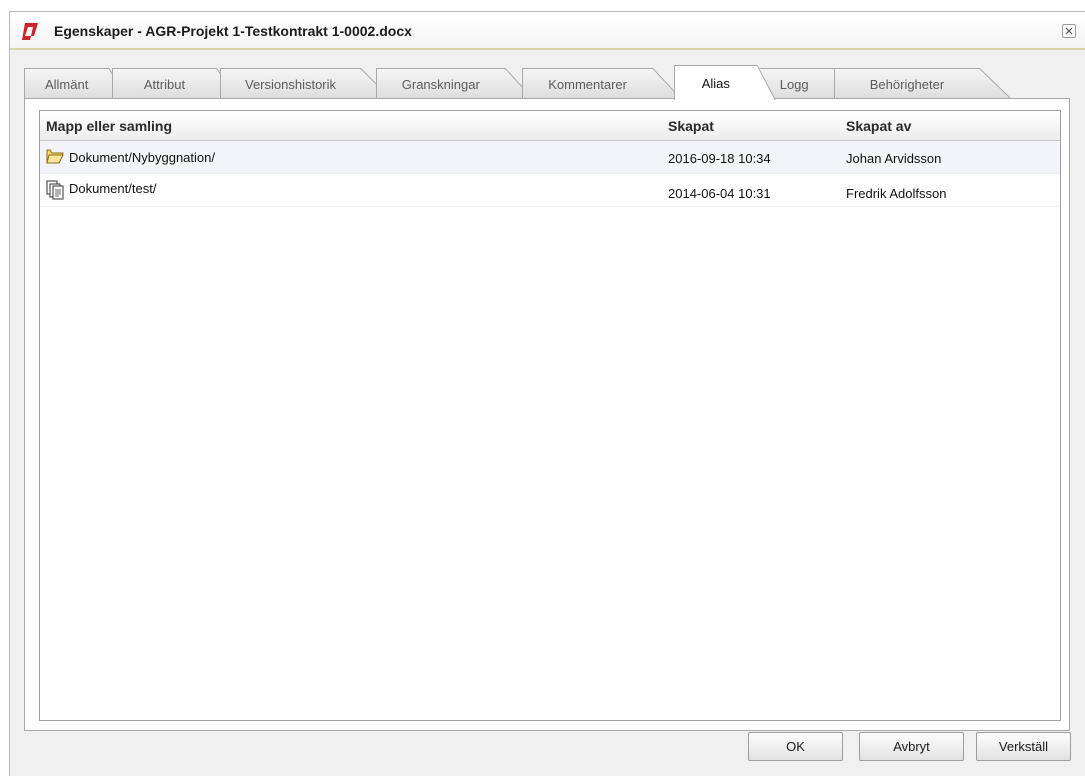  What do you see at coordinates (55, 190) in the screenshot?
I see `collection-icon` at bounding box center [55, 190].